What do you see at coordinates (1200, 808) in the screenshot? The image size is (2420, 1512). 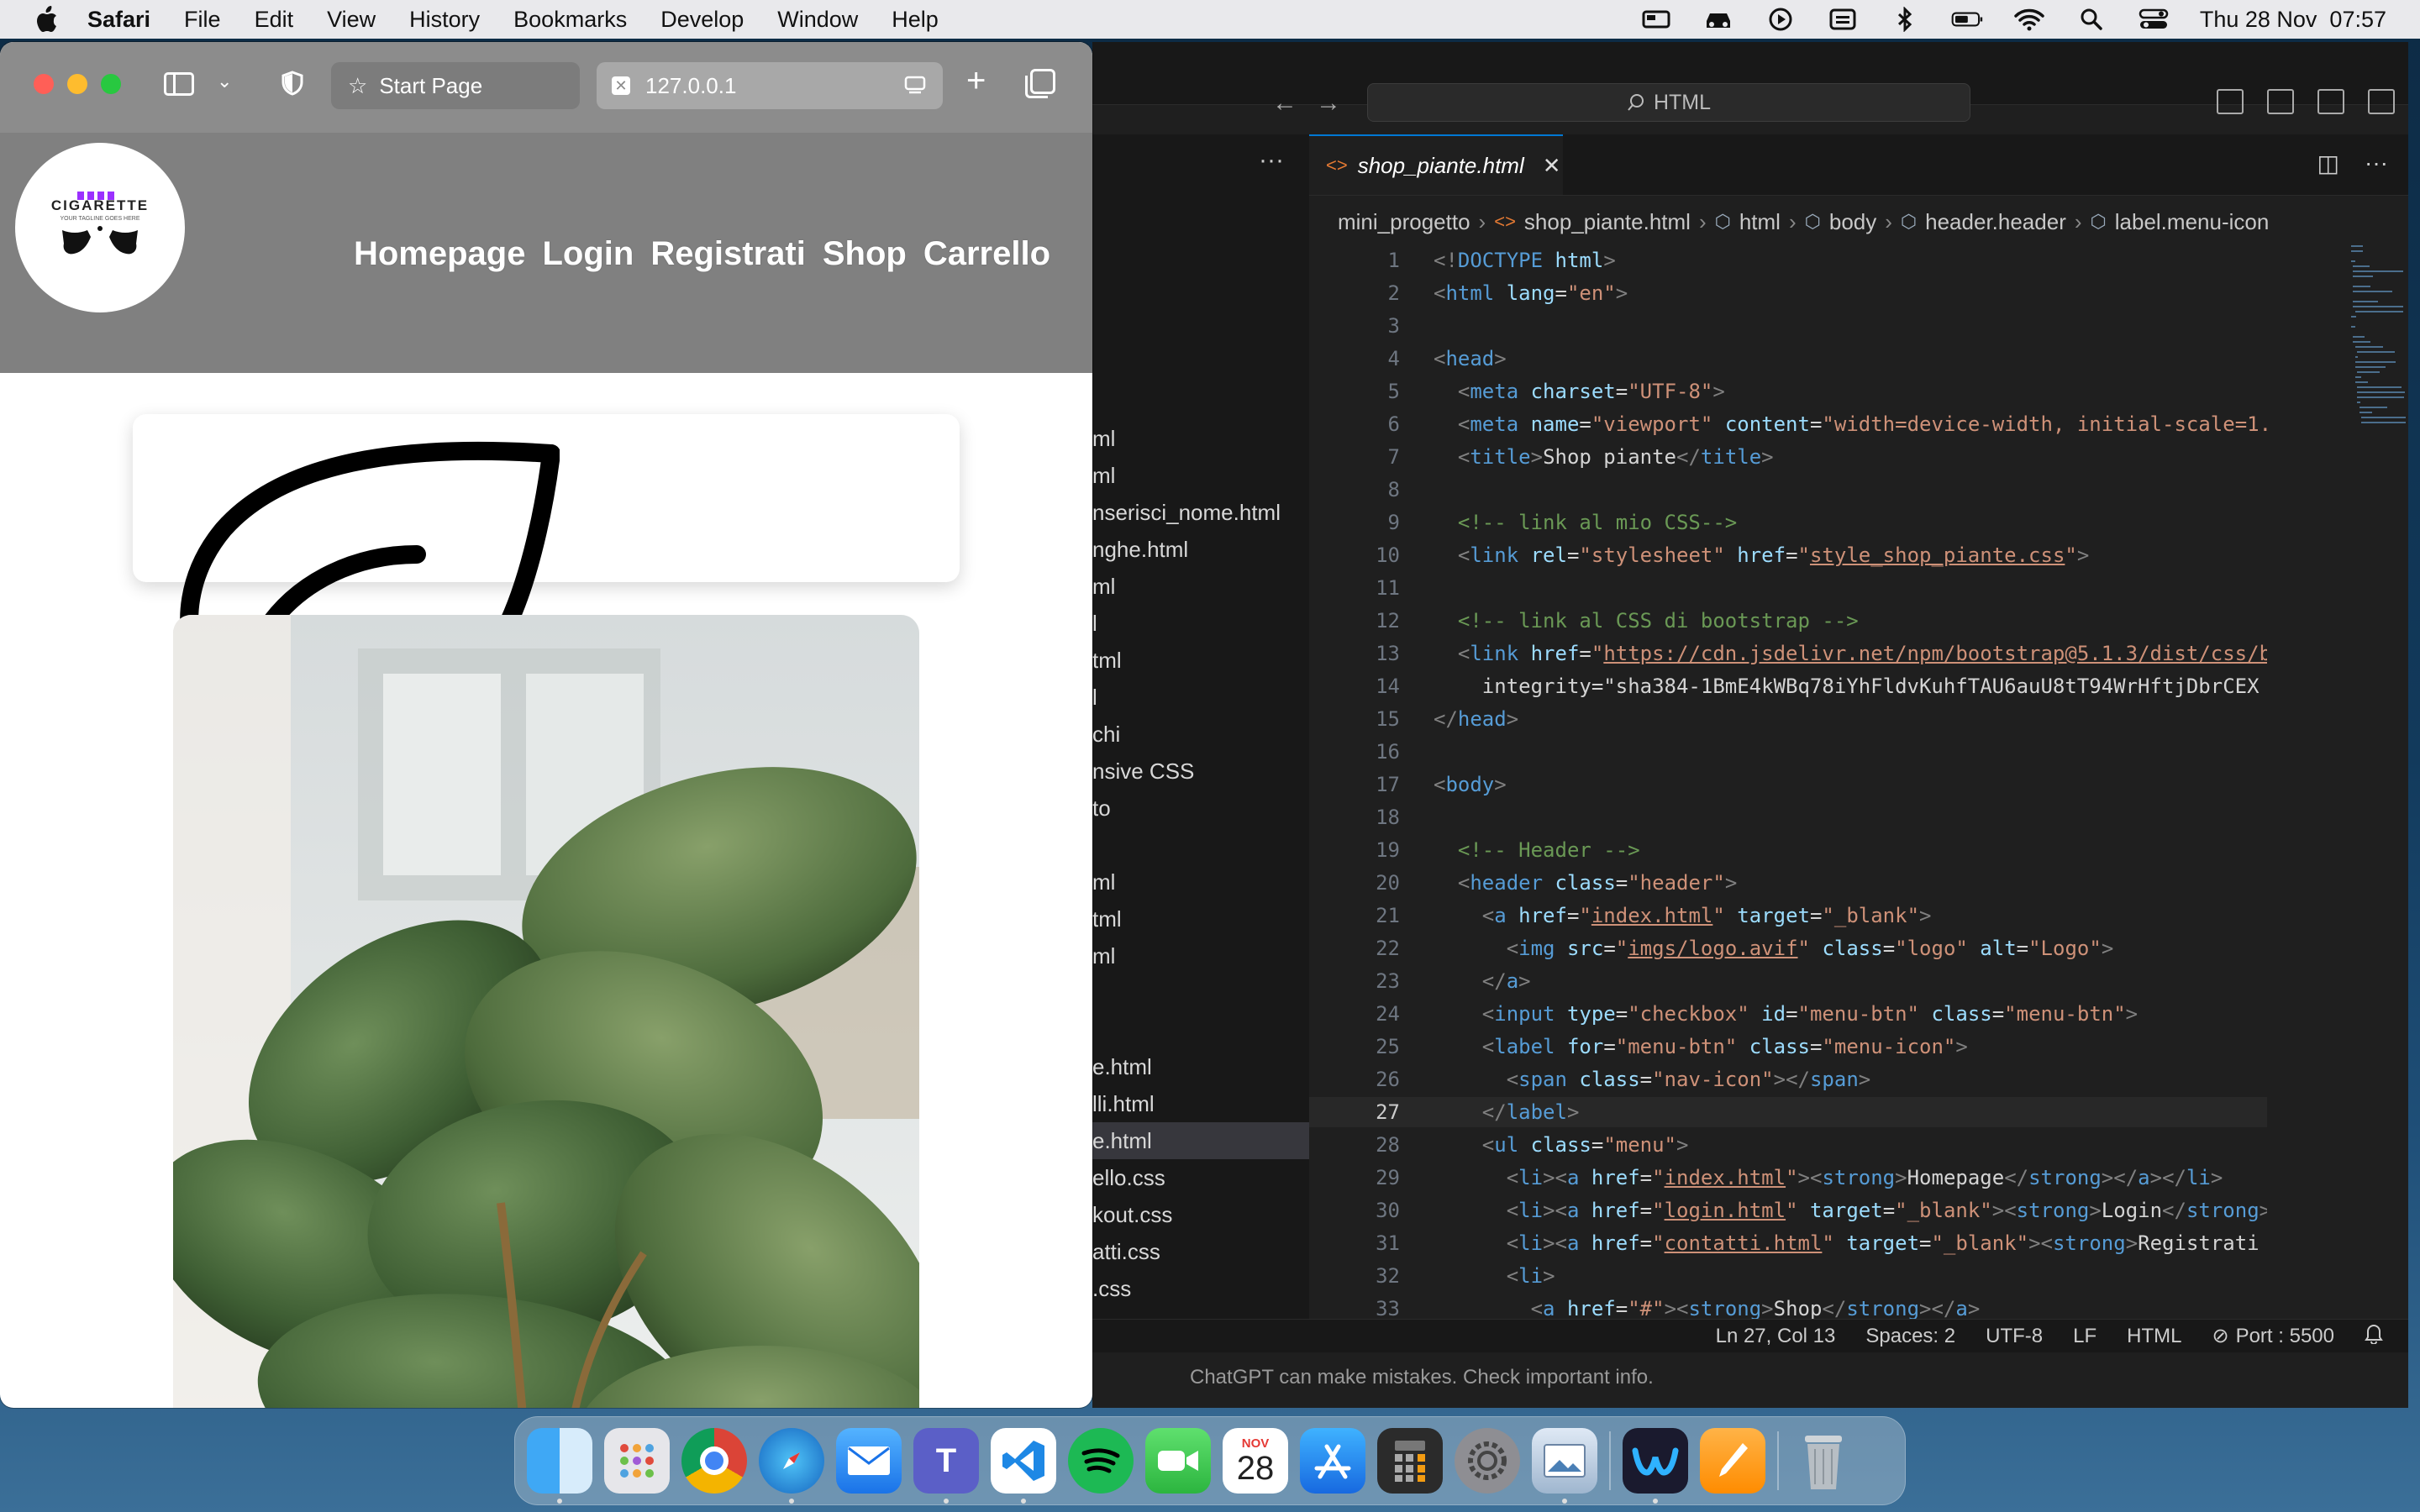 I see `explorer-file: to` at bounding box center [1200, 808].